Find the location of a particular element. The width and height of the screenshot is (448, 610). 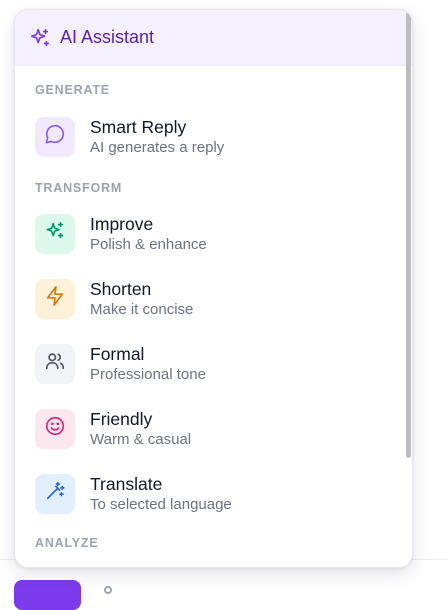

users-icon is located at coordinates (55, 363).